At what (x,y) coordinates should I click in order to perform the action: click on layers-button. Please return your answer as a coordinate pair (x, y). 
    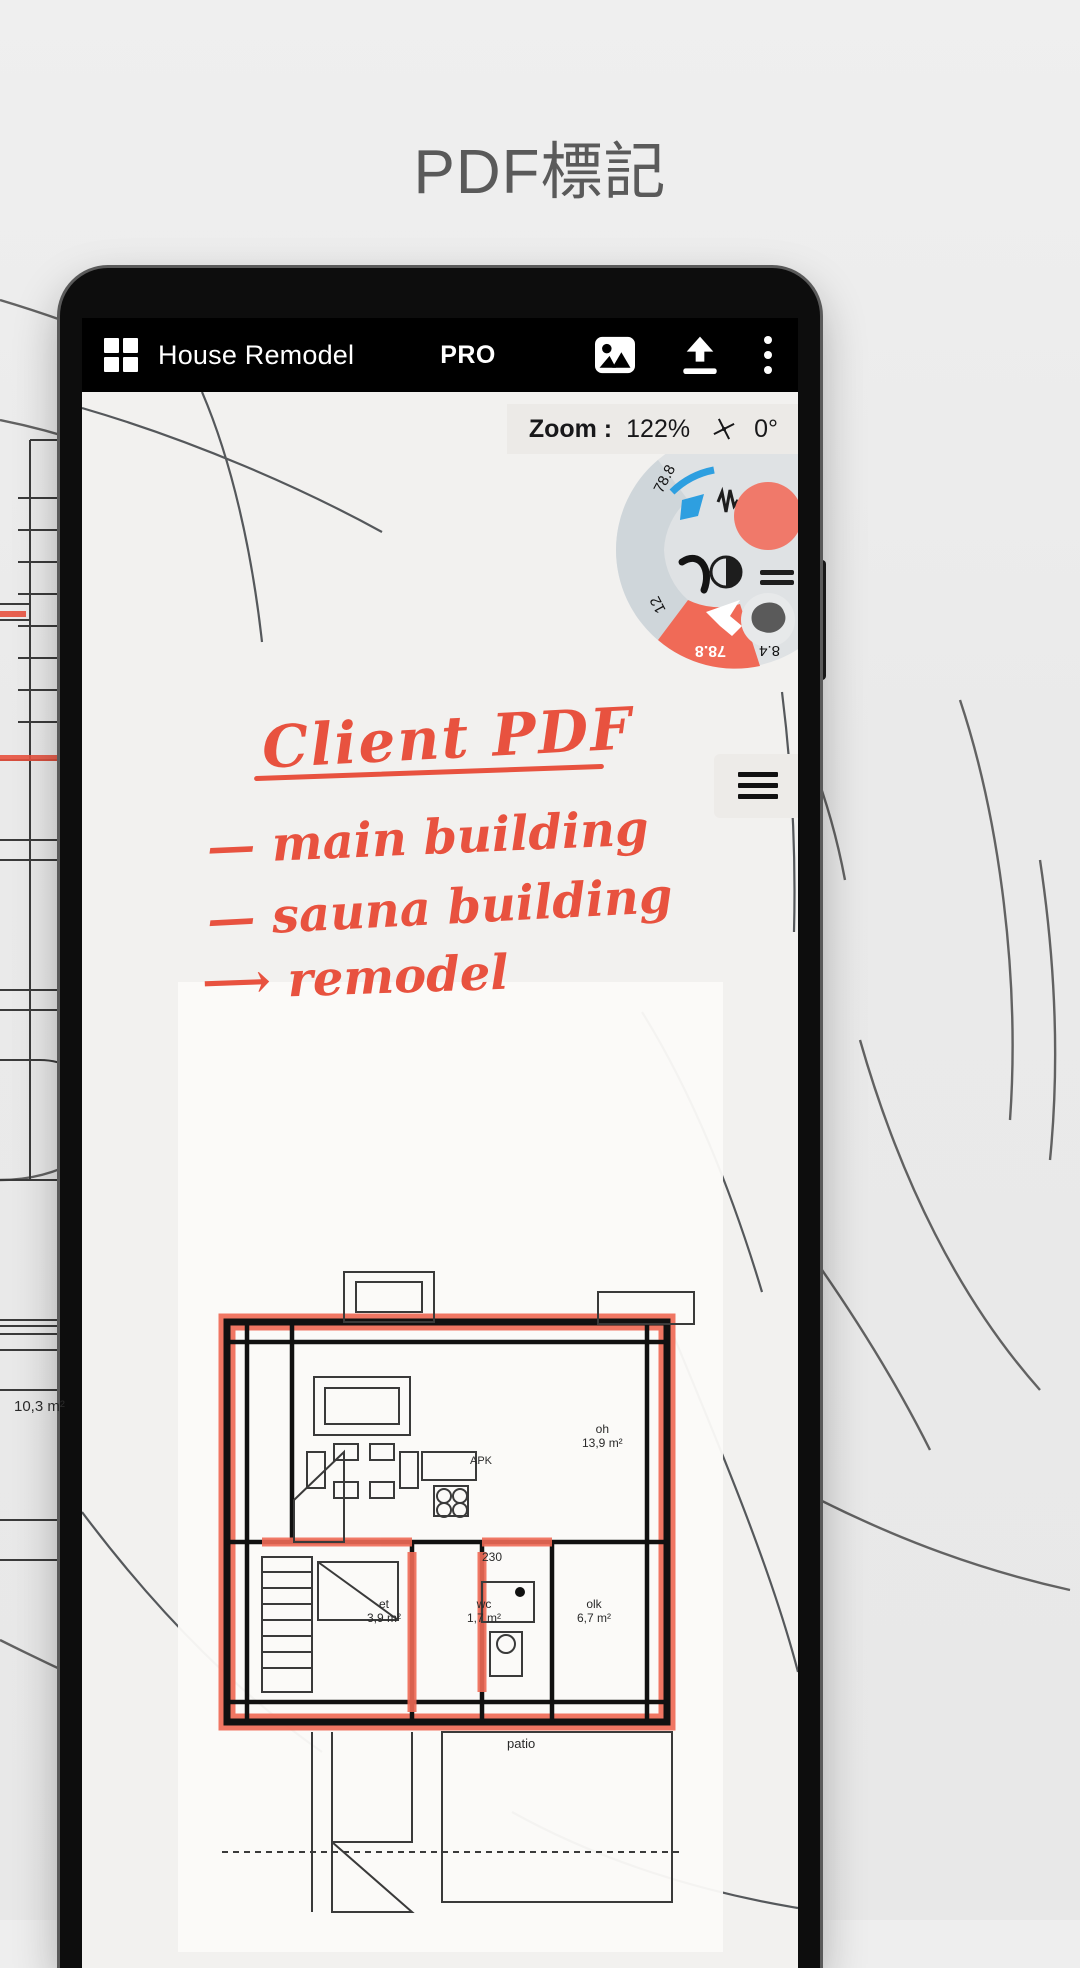
    Looking at the image, I should click on (756, 786).